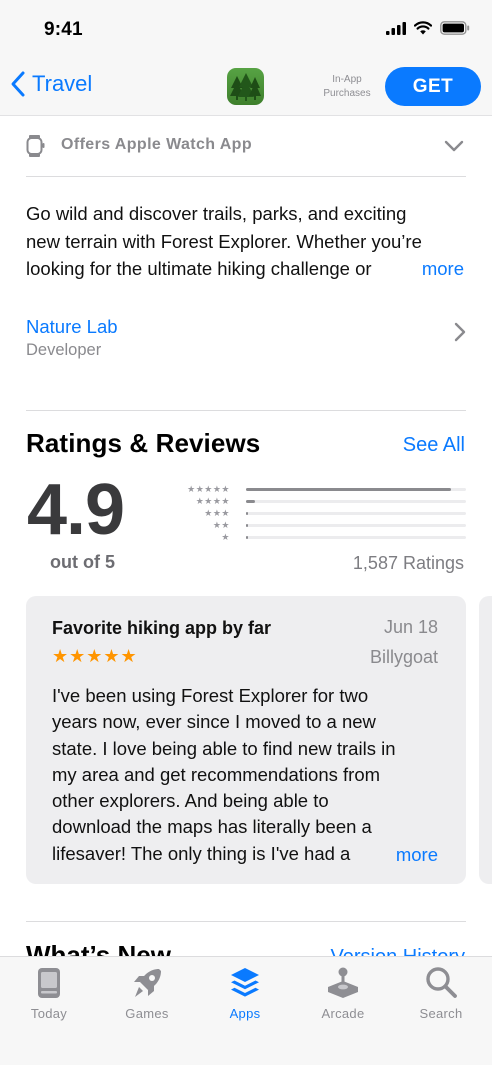 The height and width of the screenshot is (1065, 492). I want to click on average-rating: 4.9, so click(76, 510).